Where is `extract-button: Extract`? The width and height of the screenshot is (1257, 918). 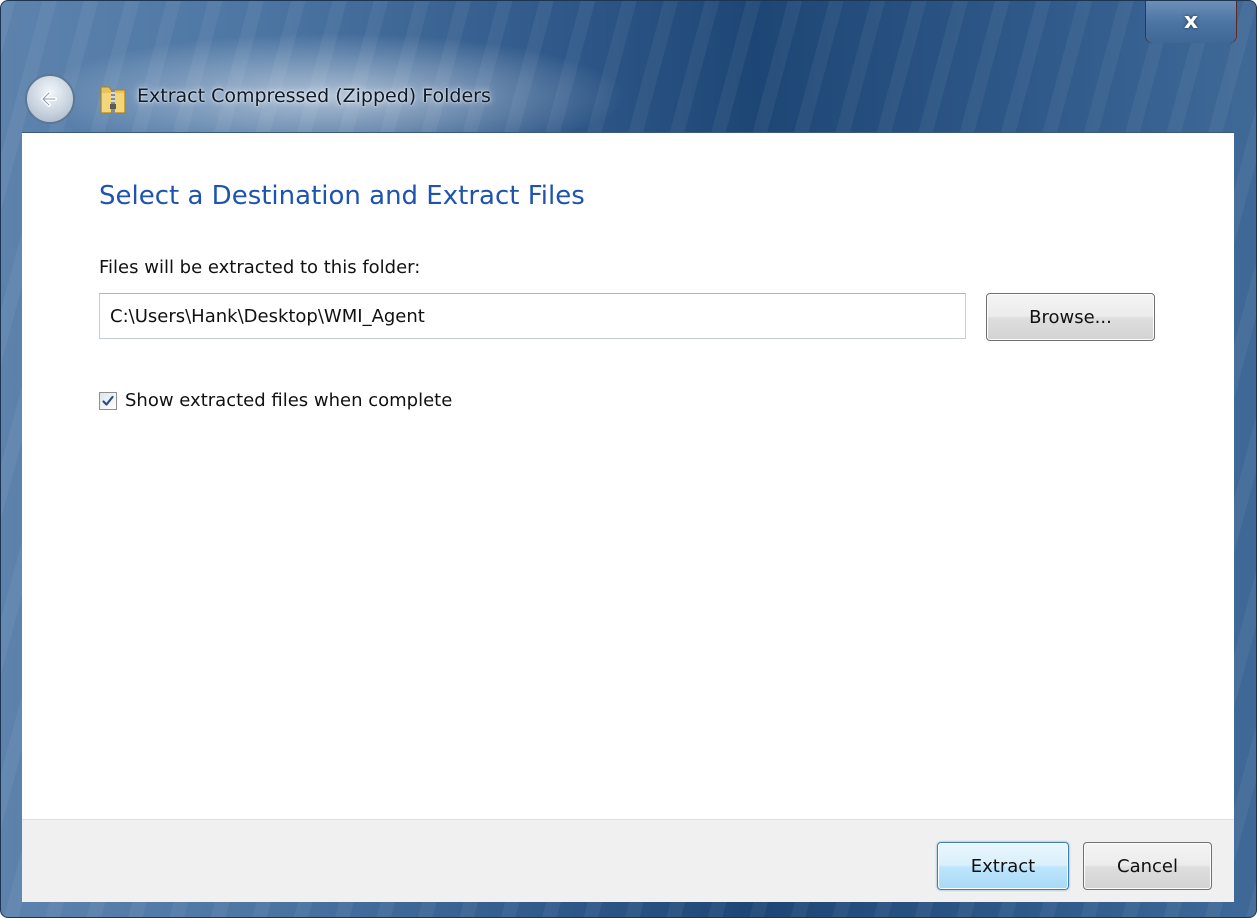
extract-button: Extract is located at coordinates (1003, 866).